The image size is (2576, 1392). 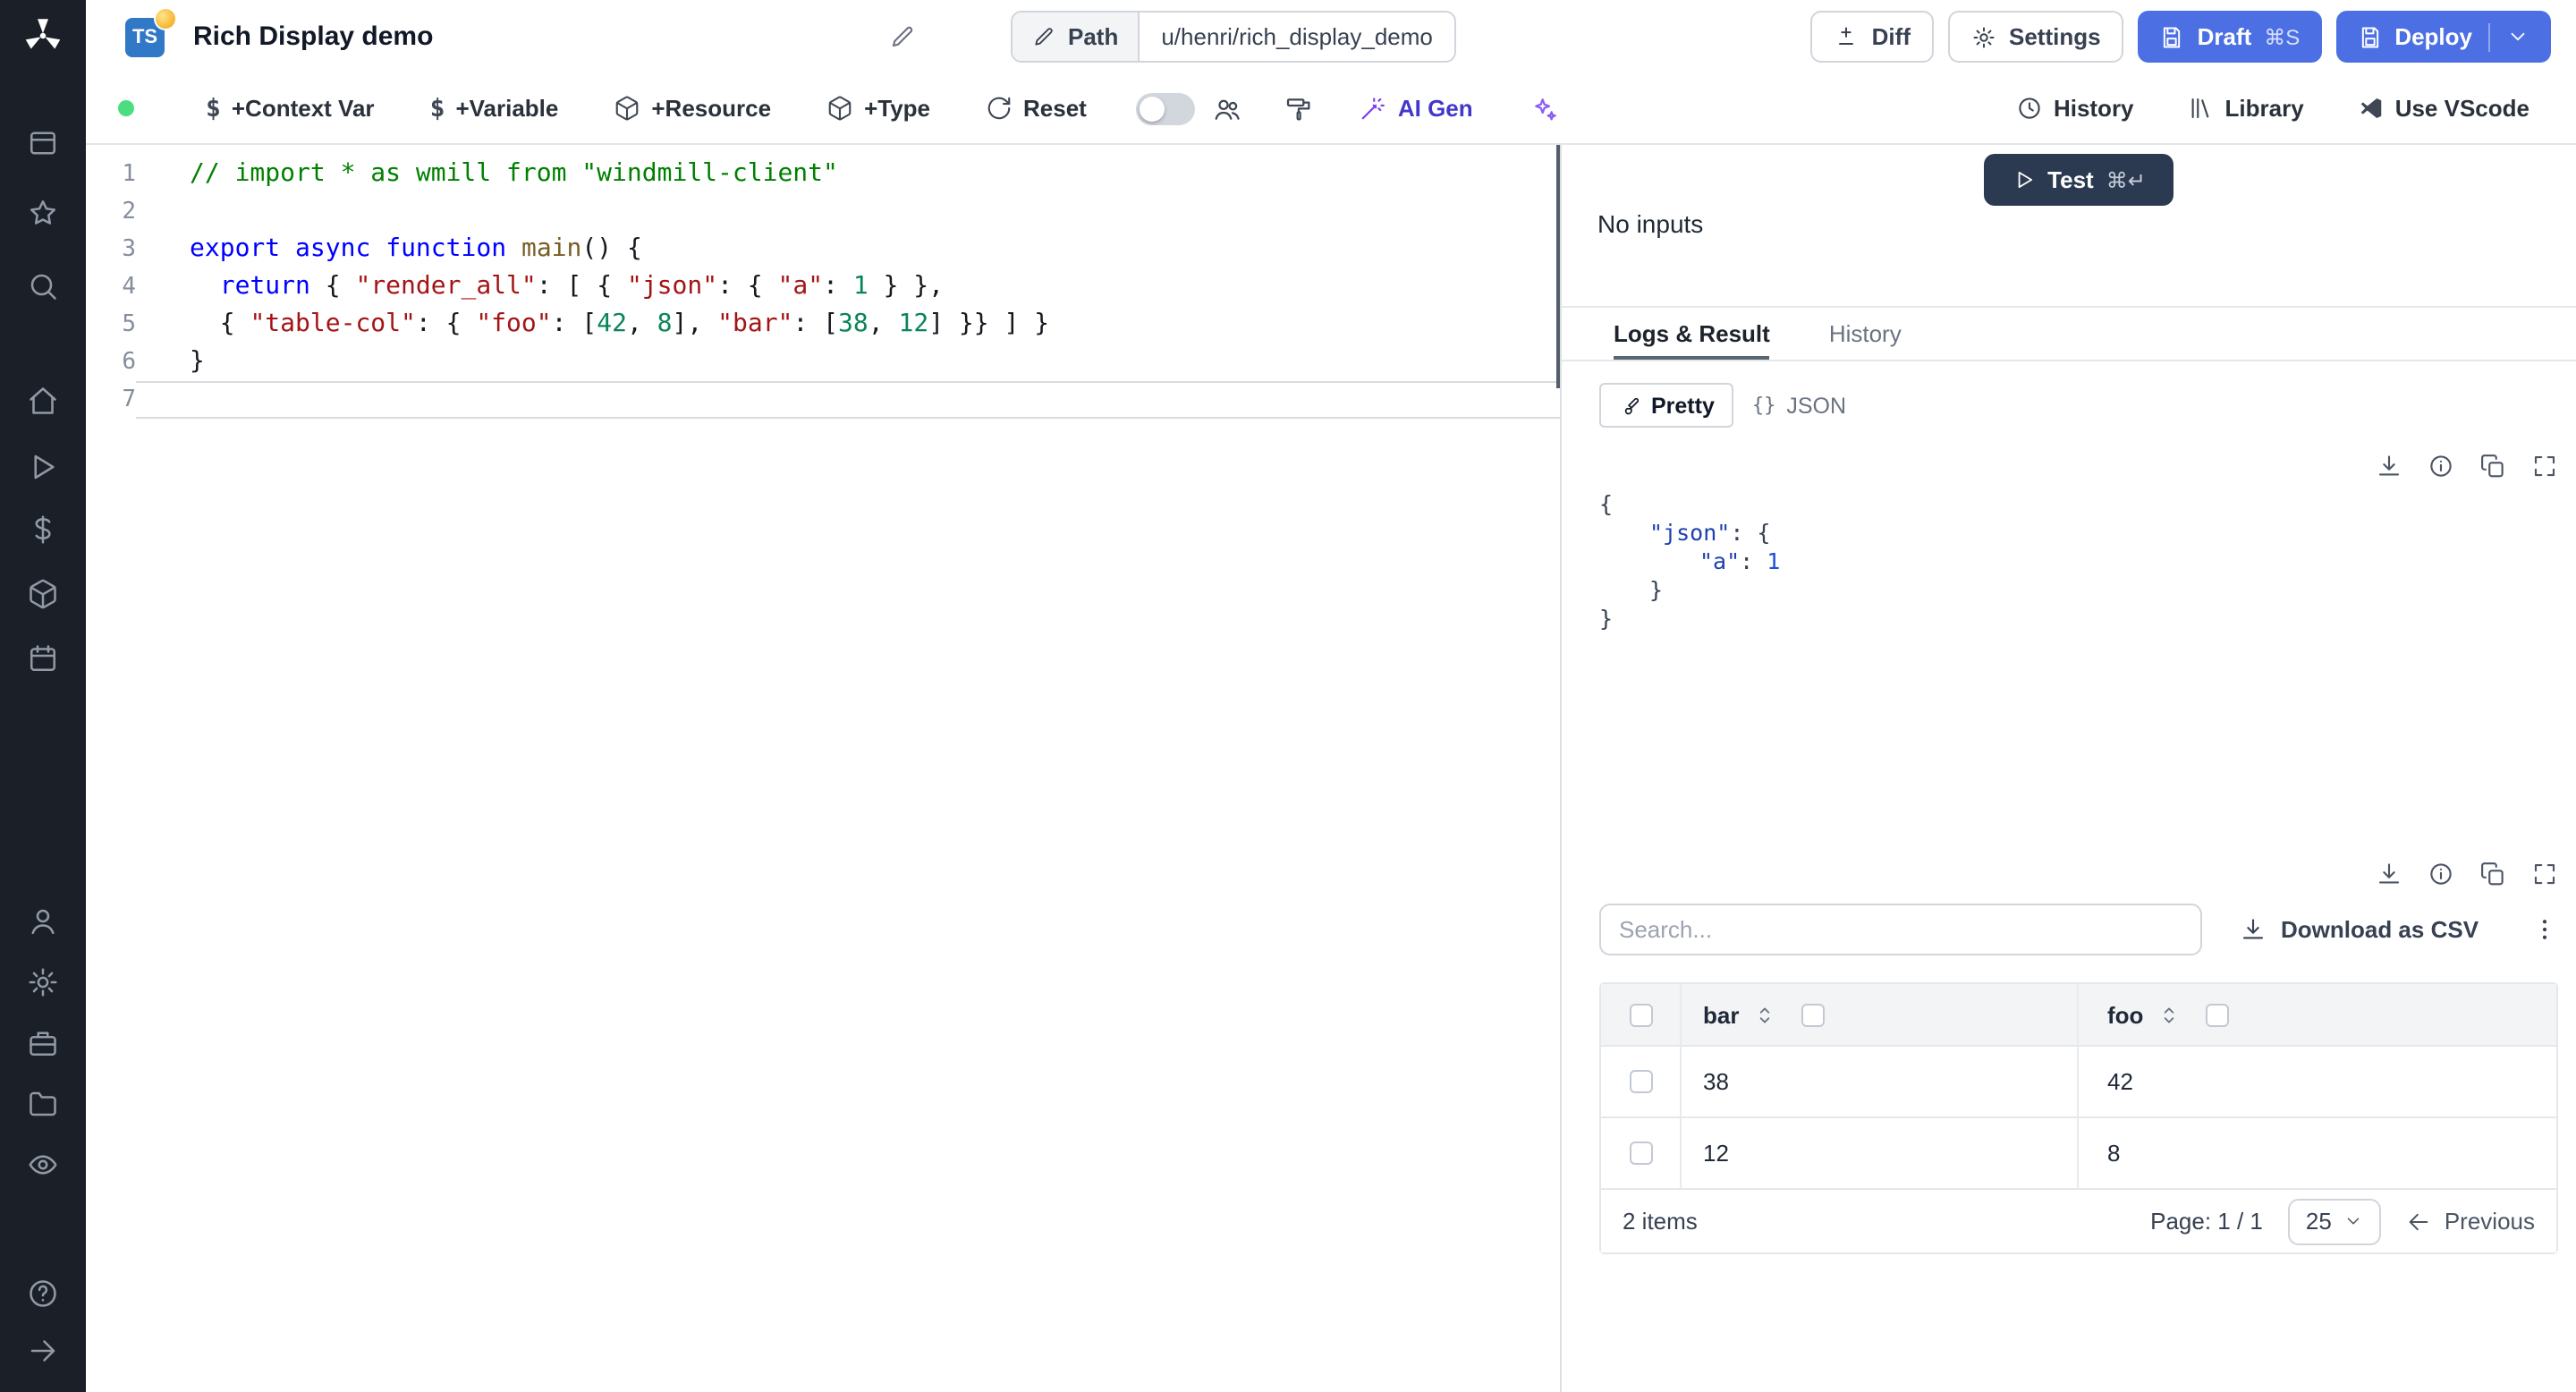 What do you see at coordinates (494, 108) in the screenshot?
I see `add-variable-button: $ +Variable` at bounding box center [494, 108].